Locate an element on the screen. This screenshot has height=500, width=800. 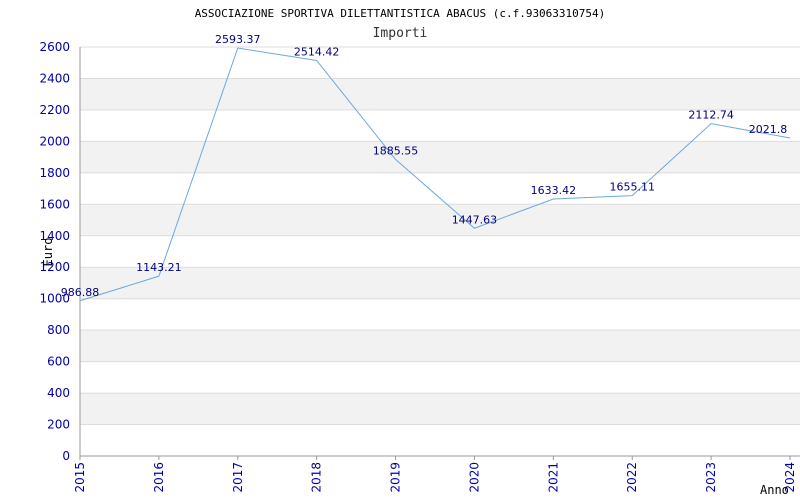
y-tick-label: 0 is located at coordinates (66, 456).